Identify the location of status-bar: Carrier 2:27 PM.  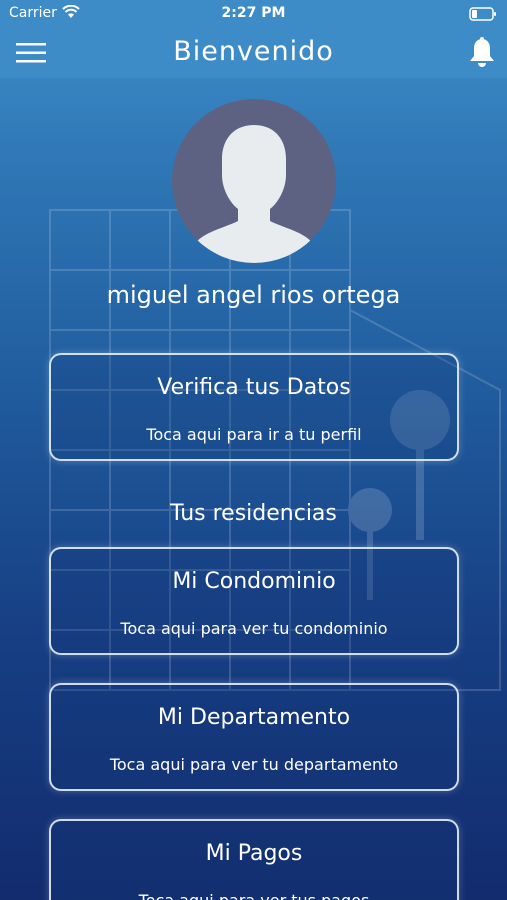
(253, 14).